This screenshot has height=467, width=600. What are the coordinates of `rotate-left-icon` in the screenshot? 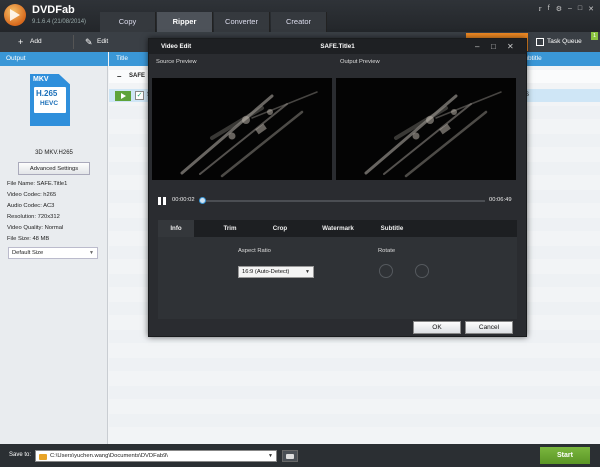 It's located at (386, 271).